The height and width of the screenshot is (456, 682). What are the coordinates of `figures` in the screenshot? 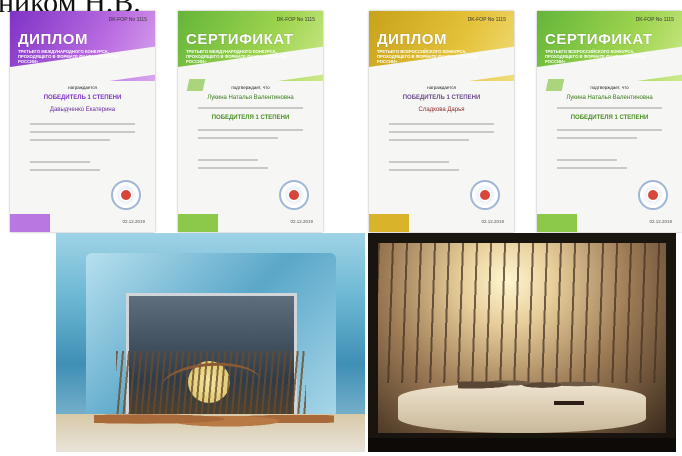 It's located at (528, 383).